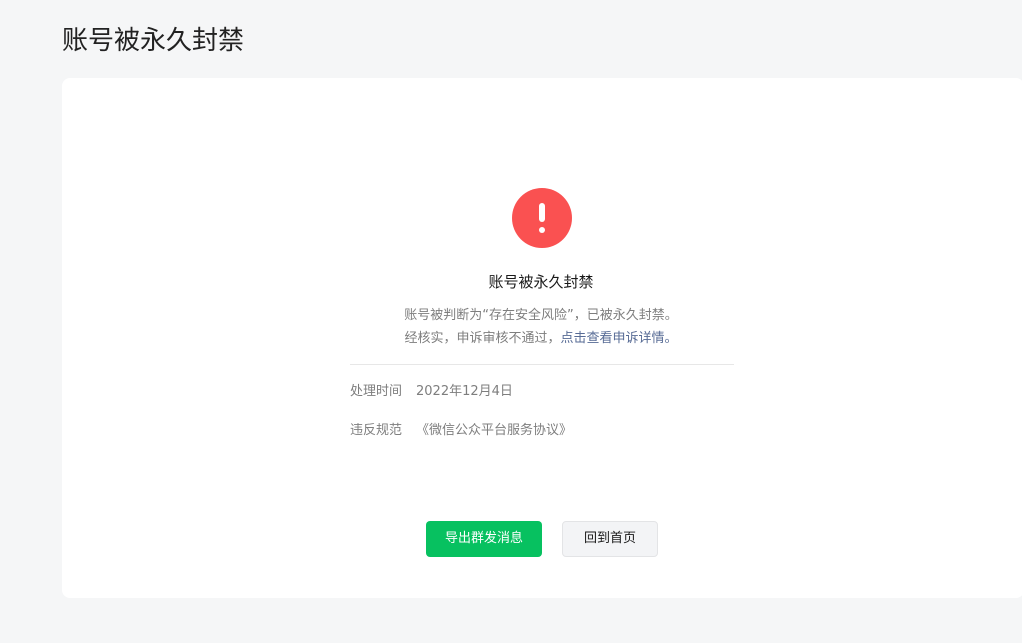 The image size is (1022, 643). What do you see at coordinates (494, 430) in the screenshot?
I see `service-agreement-link: 《微信公众平台服务协议》` at bounding box center [494, 430].